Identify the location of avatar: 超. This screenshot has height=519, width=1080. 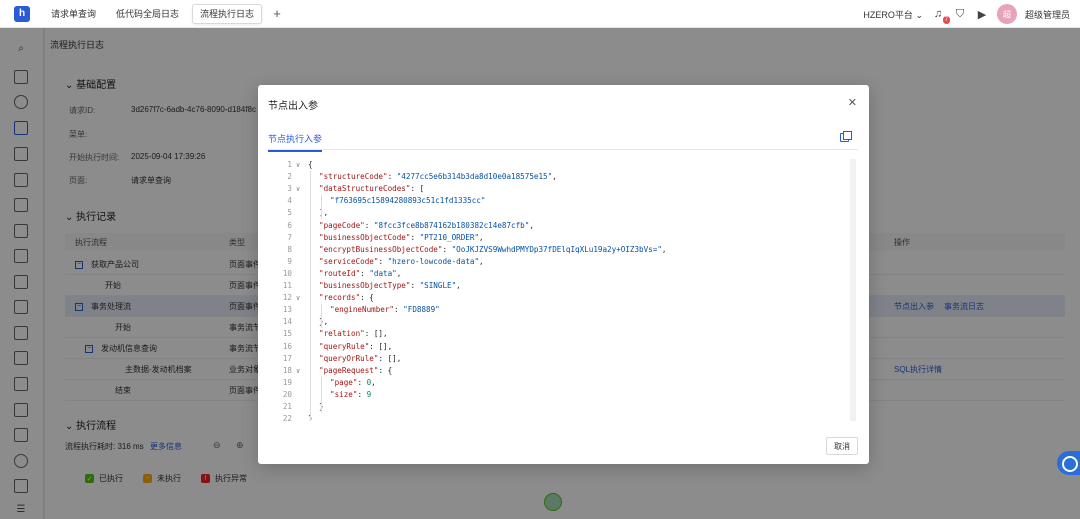
(1006, 14).